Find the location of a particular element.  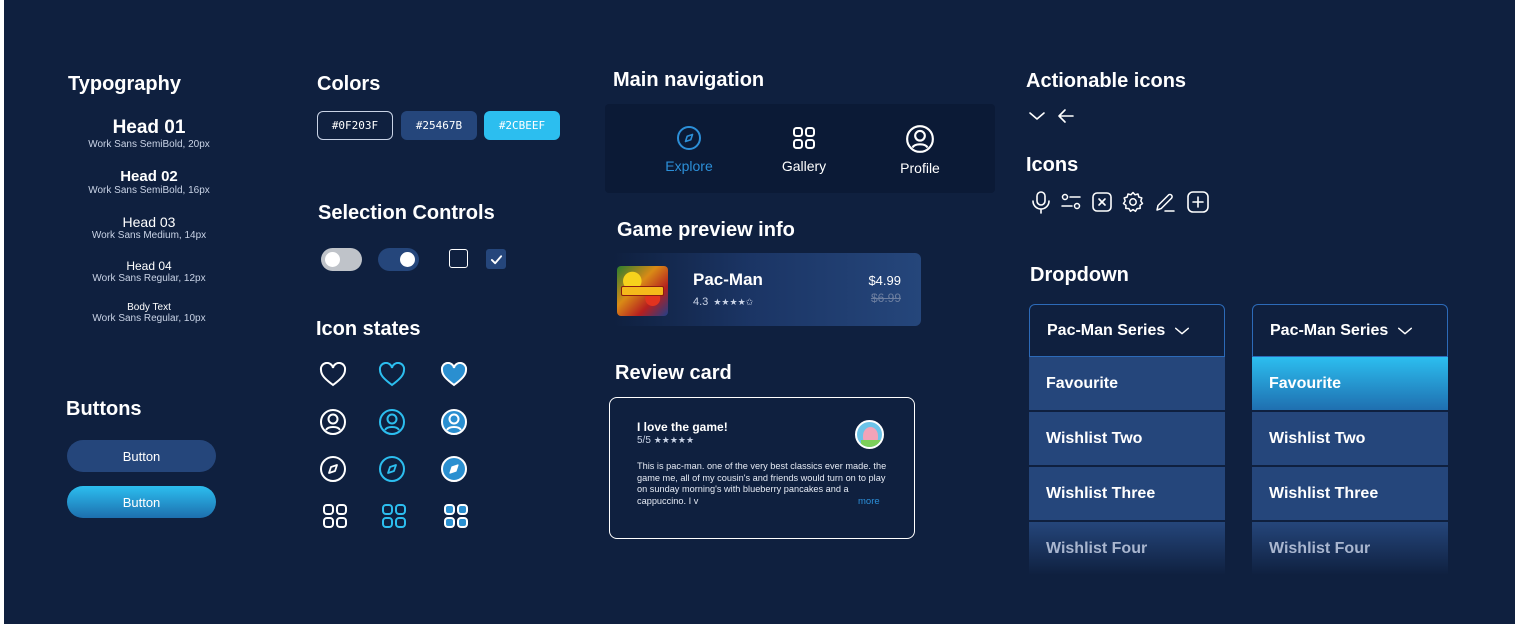

game-rating: 4.3 ★★★★✩ is located at coordinates (723, 302).